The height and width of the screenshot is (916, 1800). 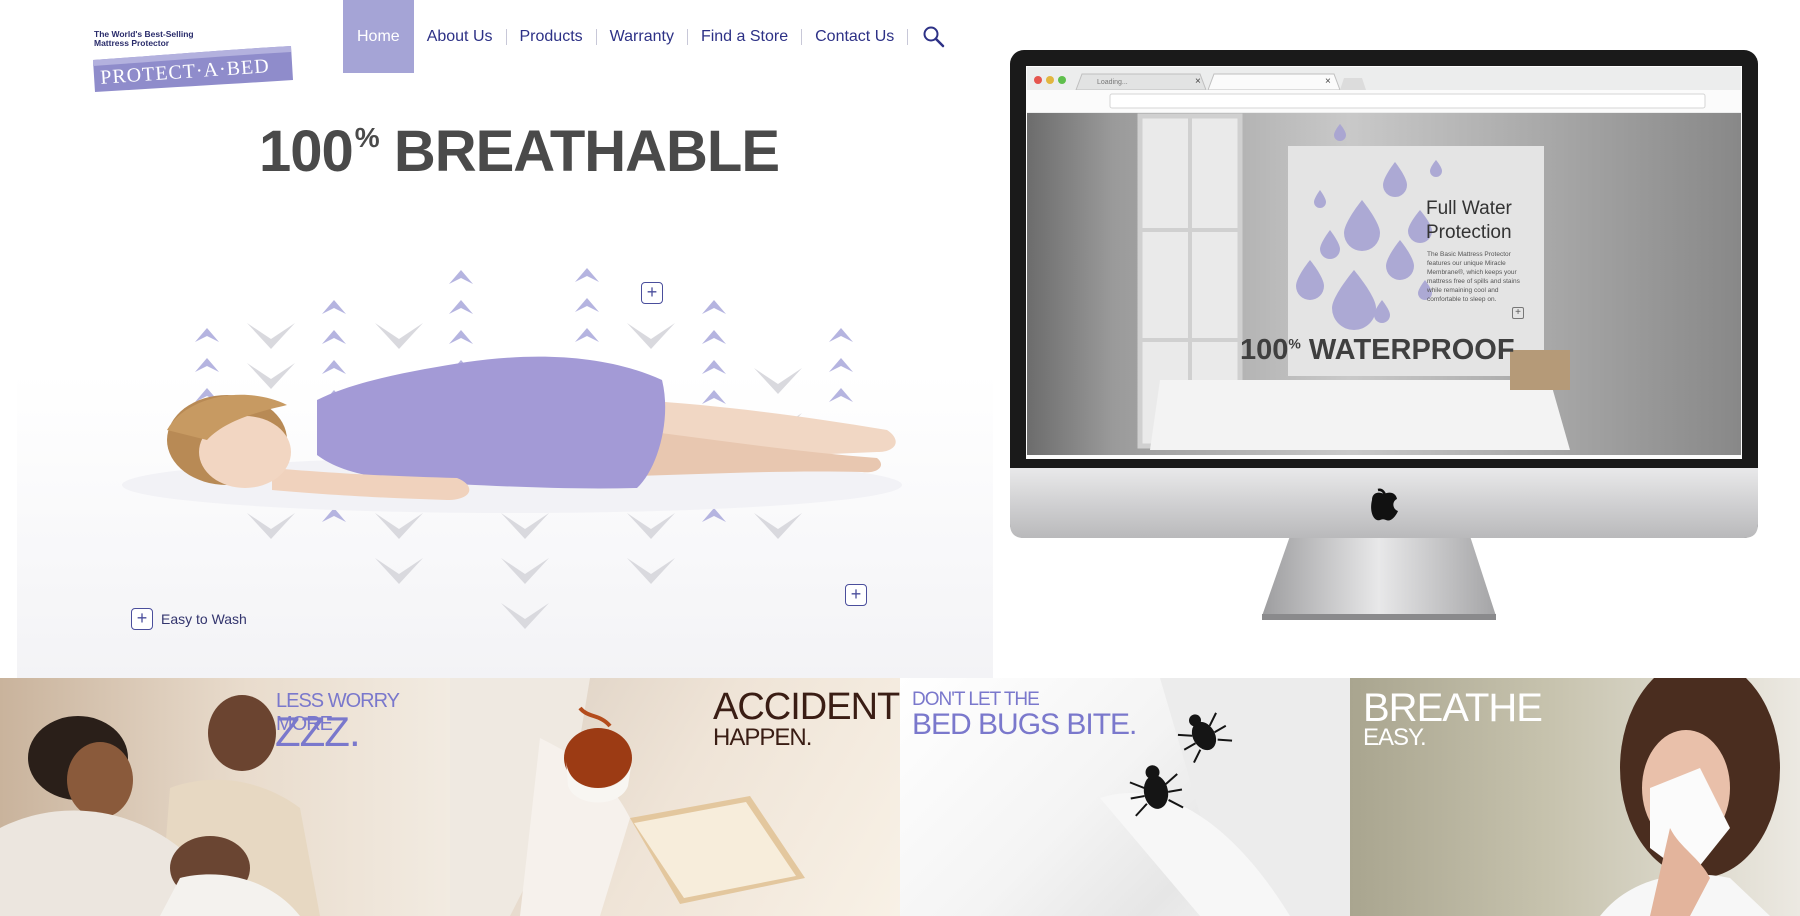 What do you see at coordinates (1575, 797) in the screenshot?
I see `promo-panel-breathe-easy: BREATHE EASY.` at bounding box center [1575, 797].